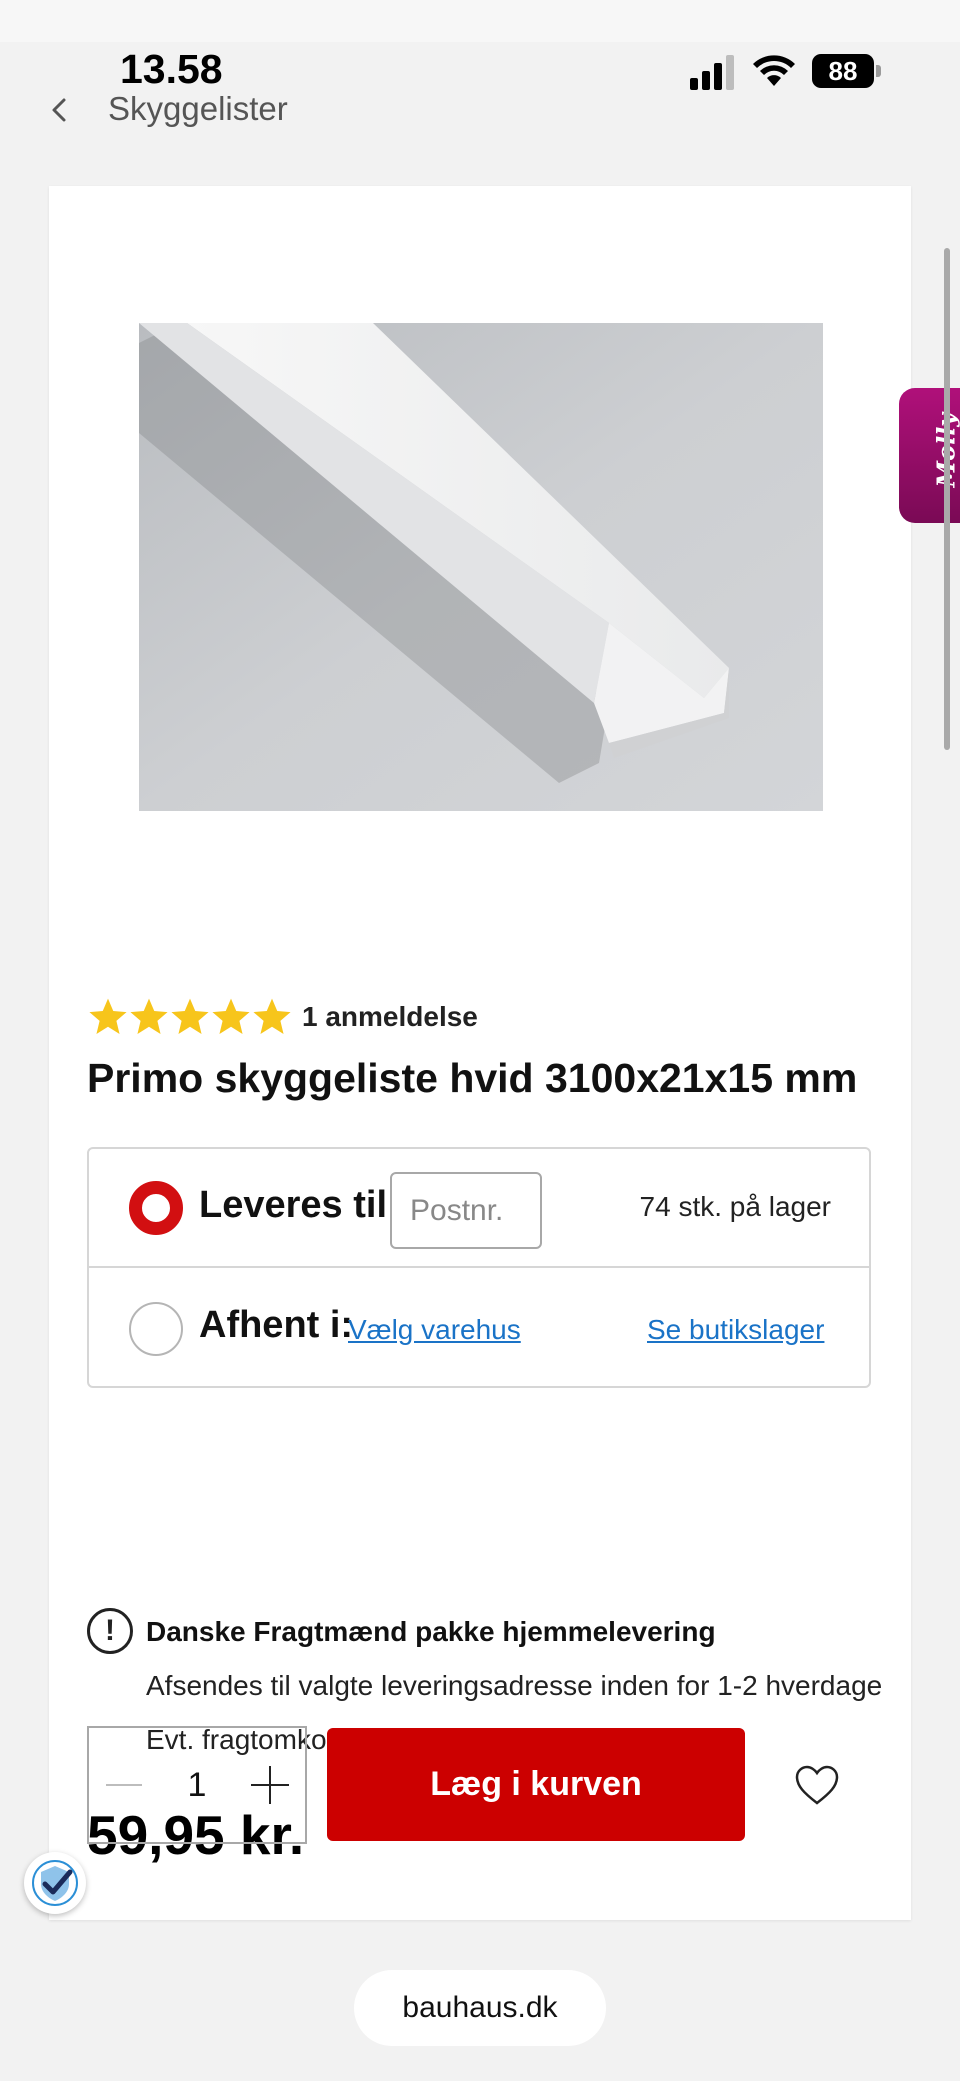  What do you see at coordinates (472, 1078) in the screenshot?
I see `product-title: Primo skyggeliste hvid 3100x21x15 mm` at bounding box center [472, 1078].